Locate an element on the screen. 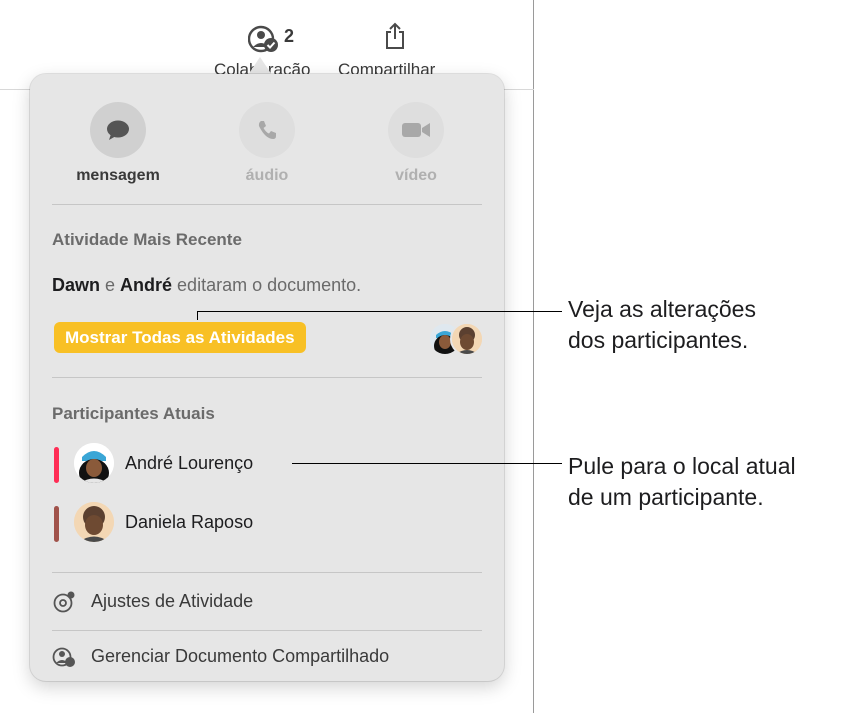 This screenshot has width=859, height=713. message-label: mensagem is located at coordinates (118, 175).